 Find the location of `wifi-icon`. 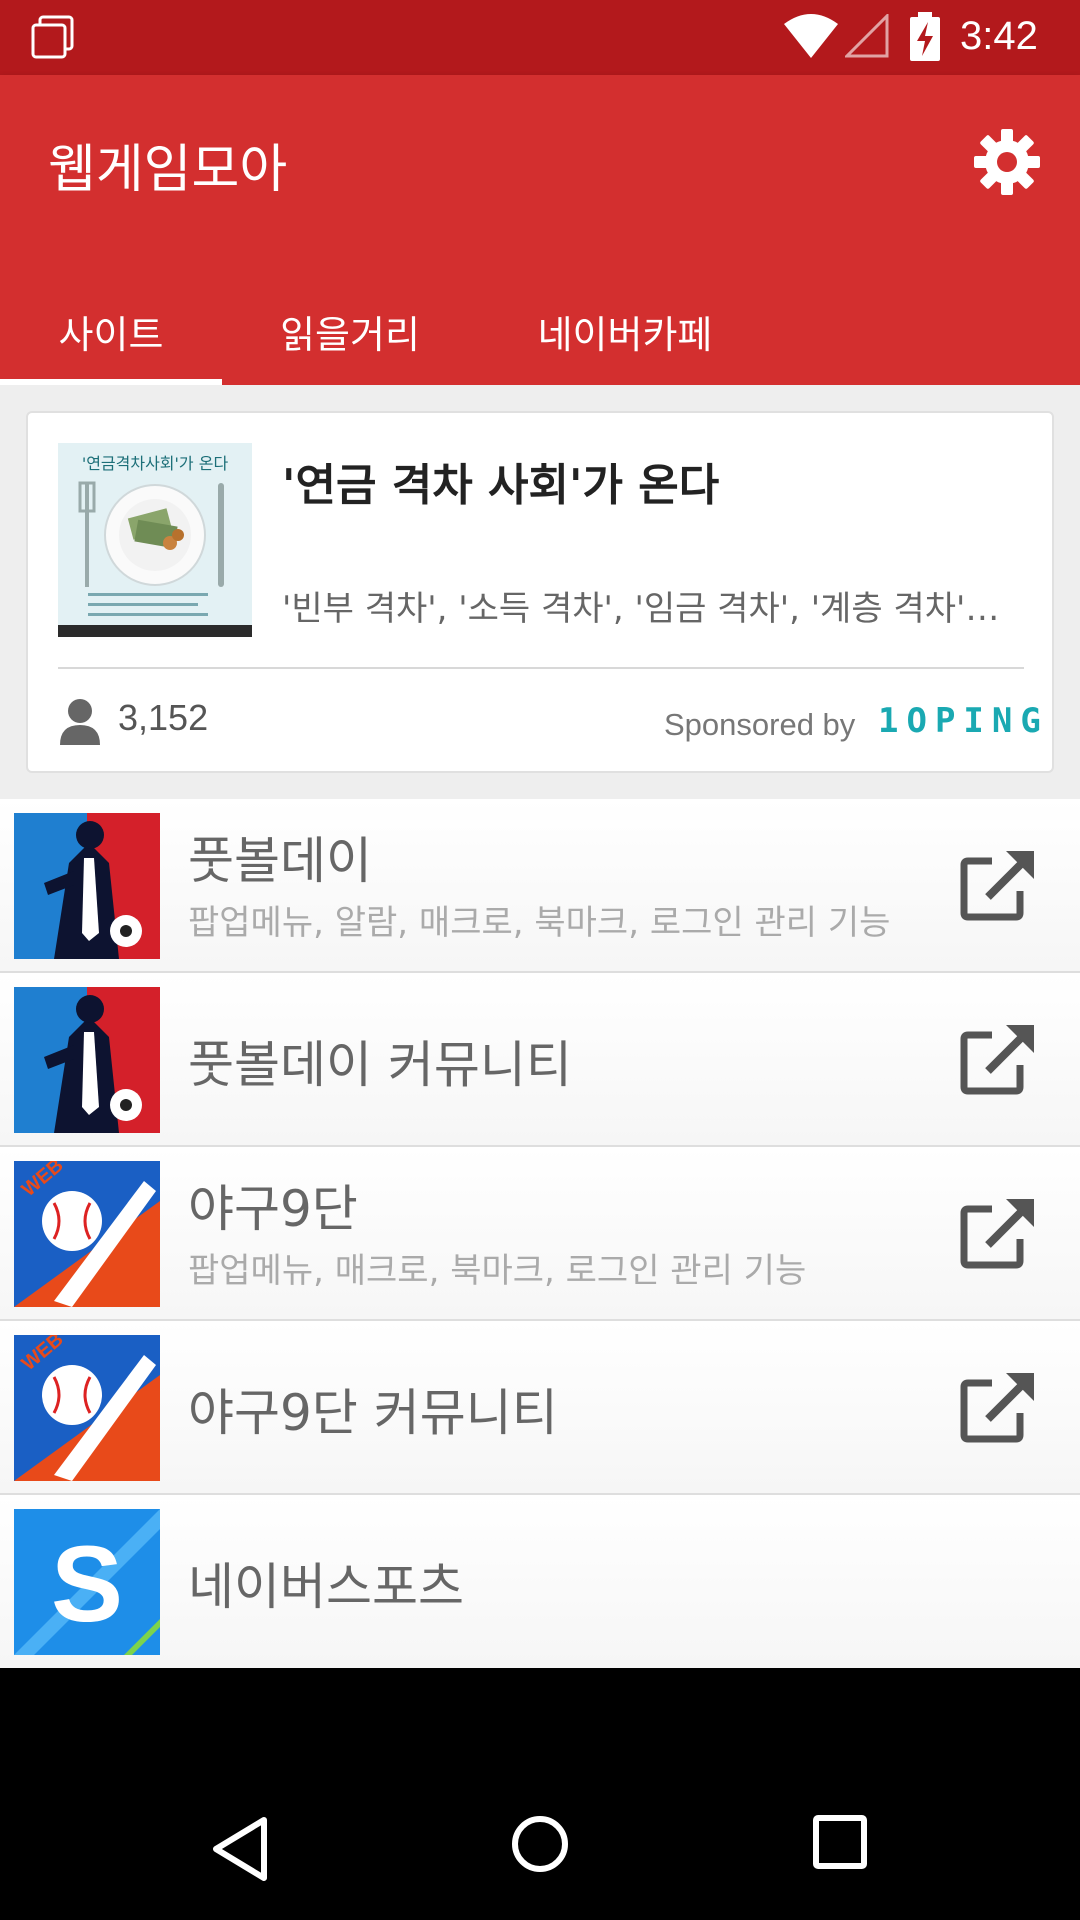

wifi-icon is located at coordinates (811, 36).